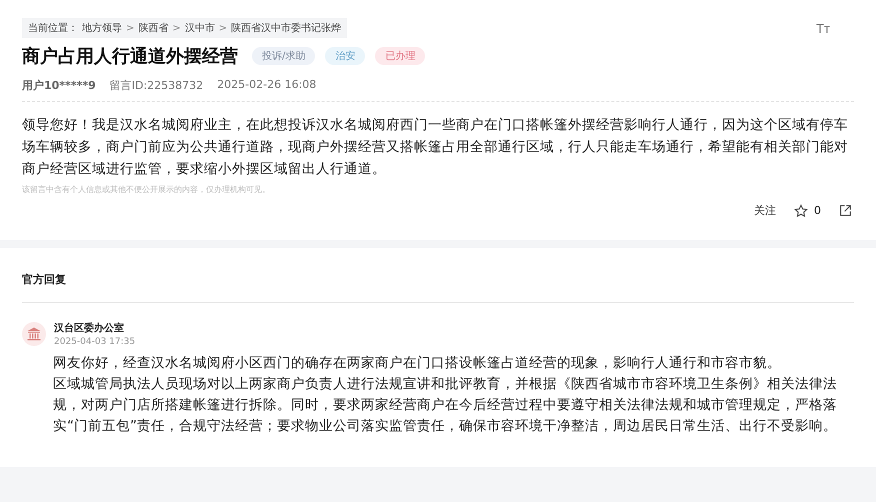 The height and width of the screenshot is (502, 876). I want to click on government-building-icon, so click(34, 334).